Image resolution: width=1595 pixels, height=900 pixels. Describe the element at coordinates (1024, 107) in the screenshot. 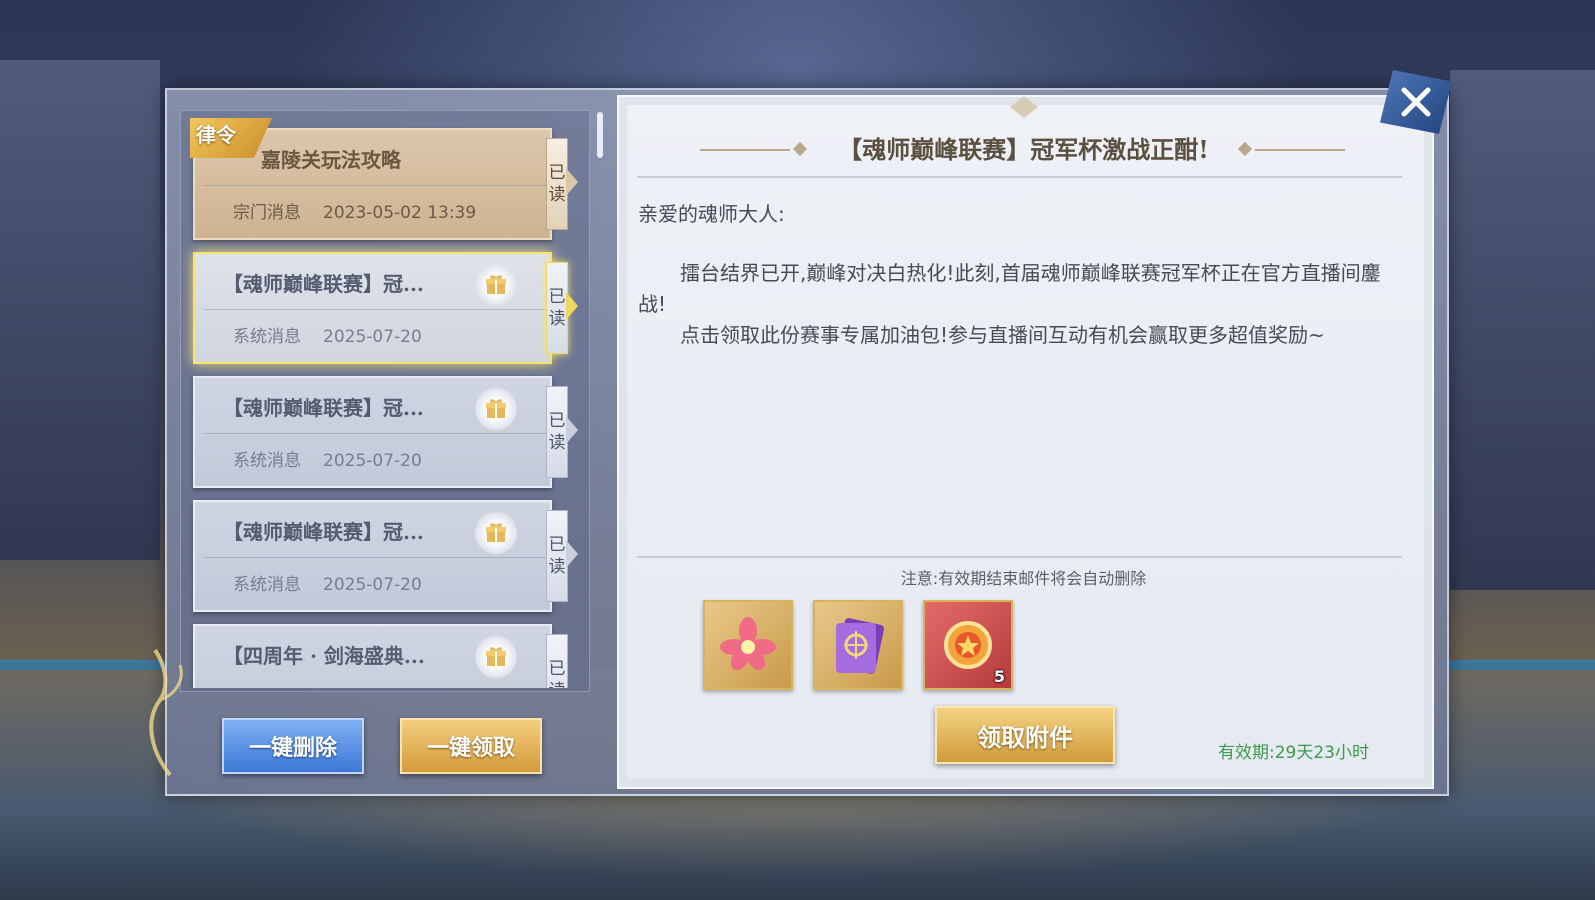

I see `ornament-icon` at that location.